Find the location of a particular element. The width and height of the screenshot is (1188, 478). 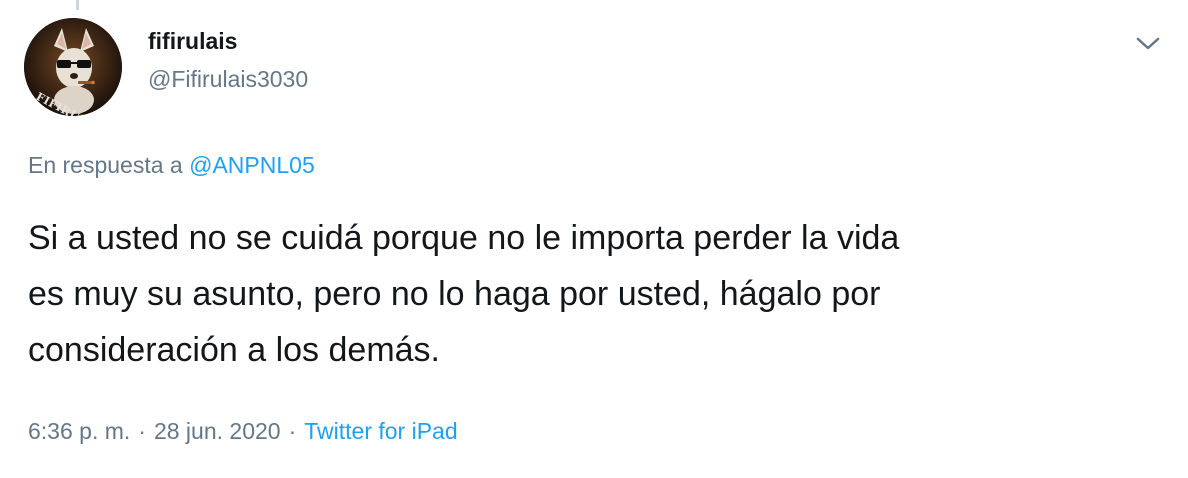

author-handle: @Fifirulais3030 is located at coordinates (228, 79).